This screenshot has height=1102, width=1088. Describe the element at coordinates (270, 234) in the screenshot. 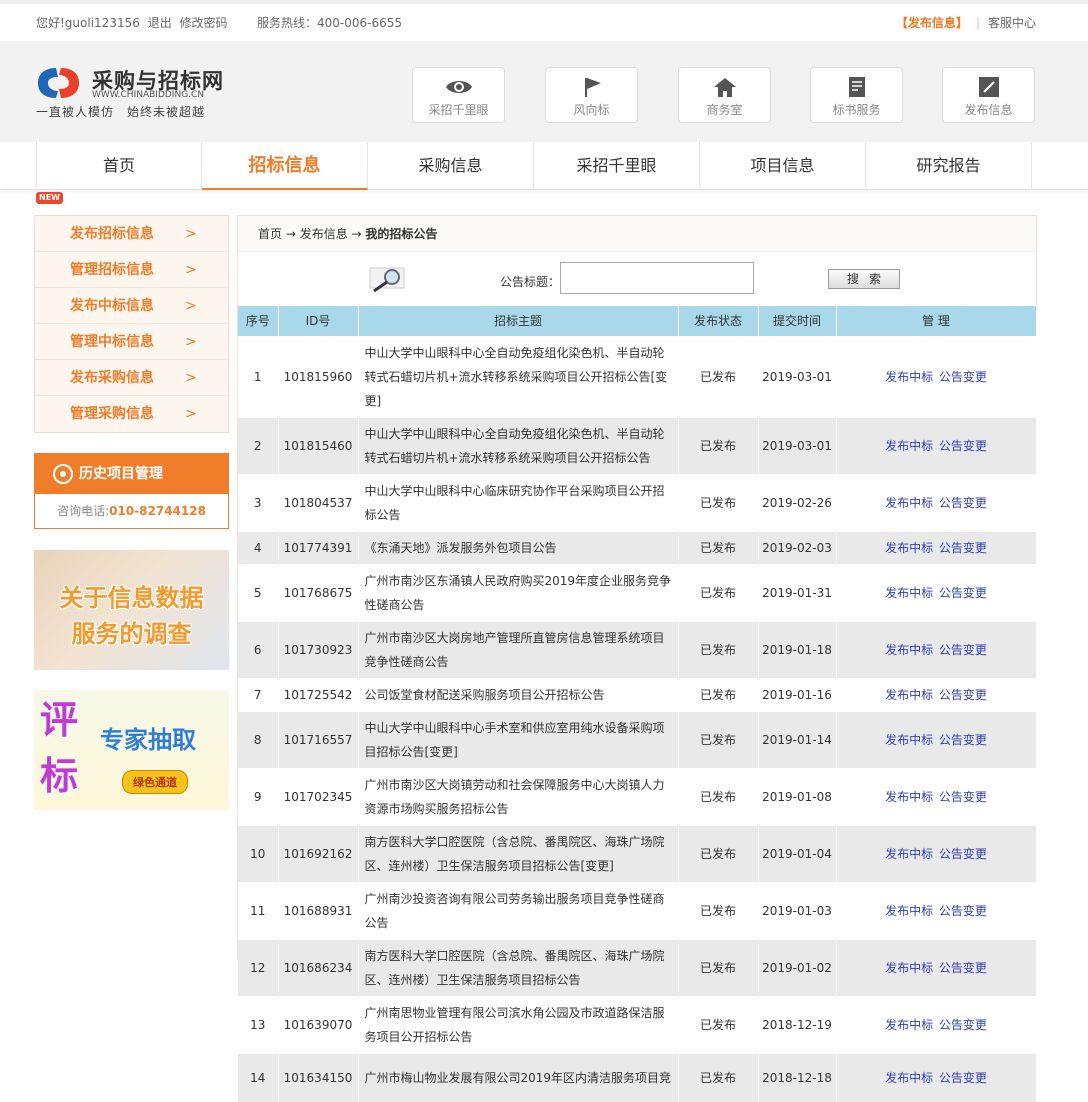

I see `breadcrumb-home: 首页` at that location.